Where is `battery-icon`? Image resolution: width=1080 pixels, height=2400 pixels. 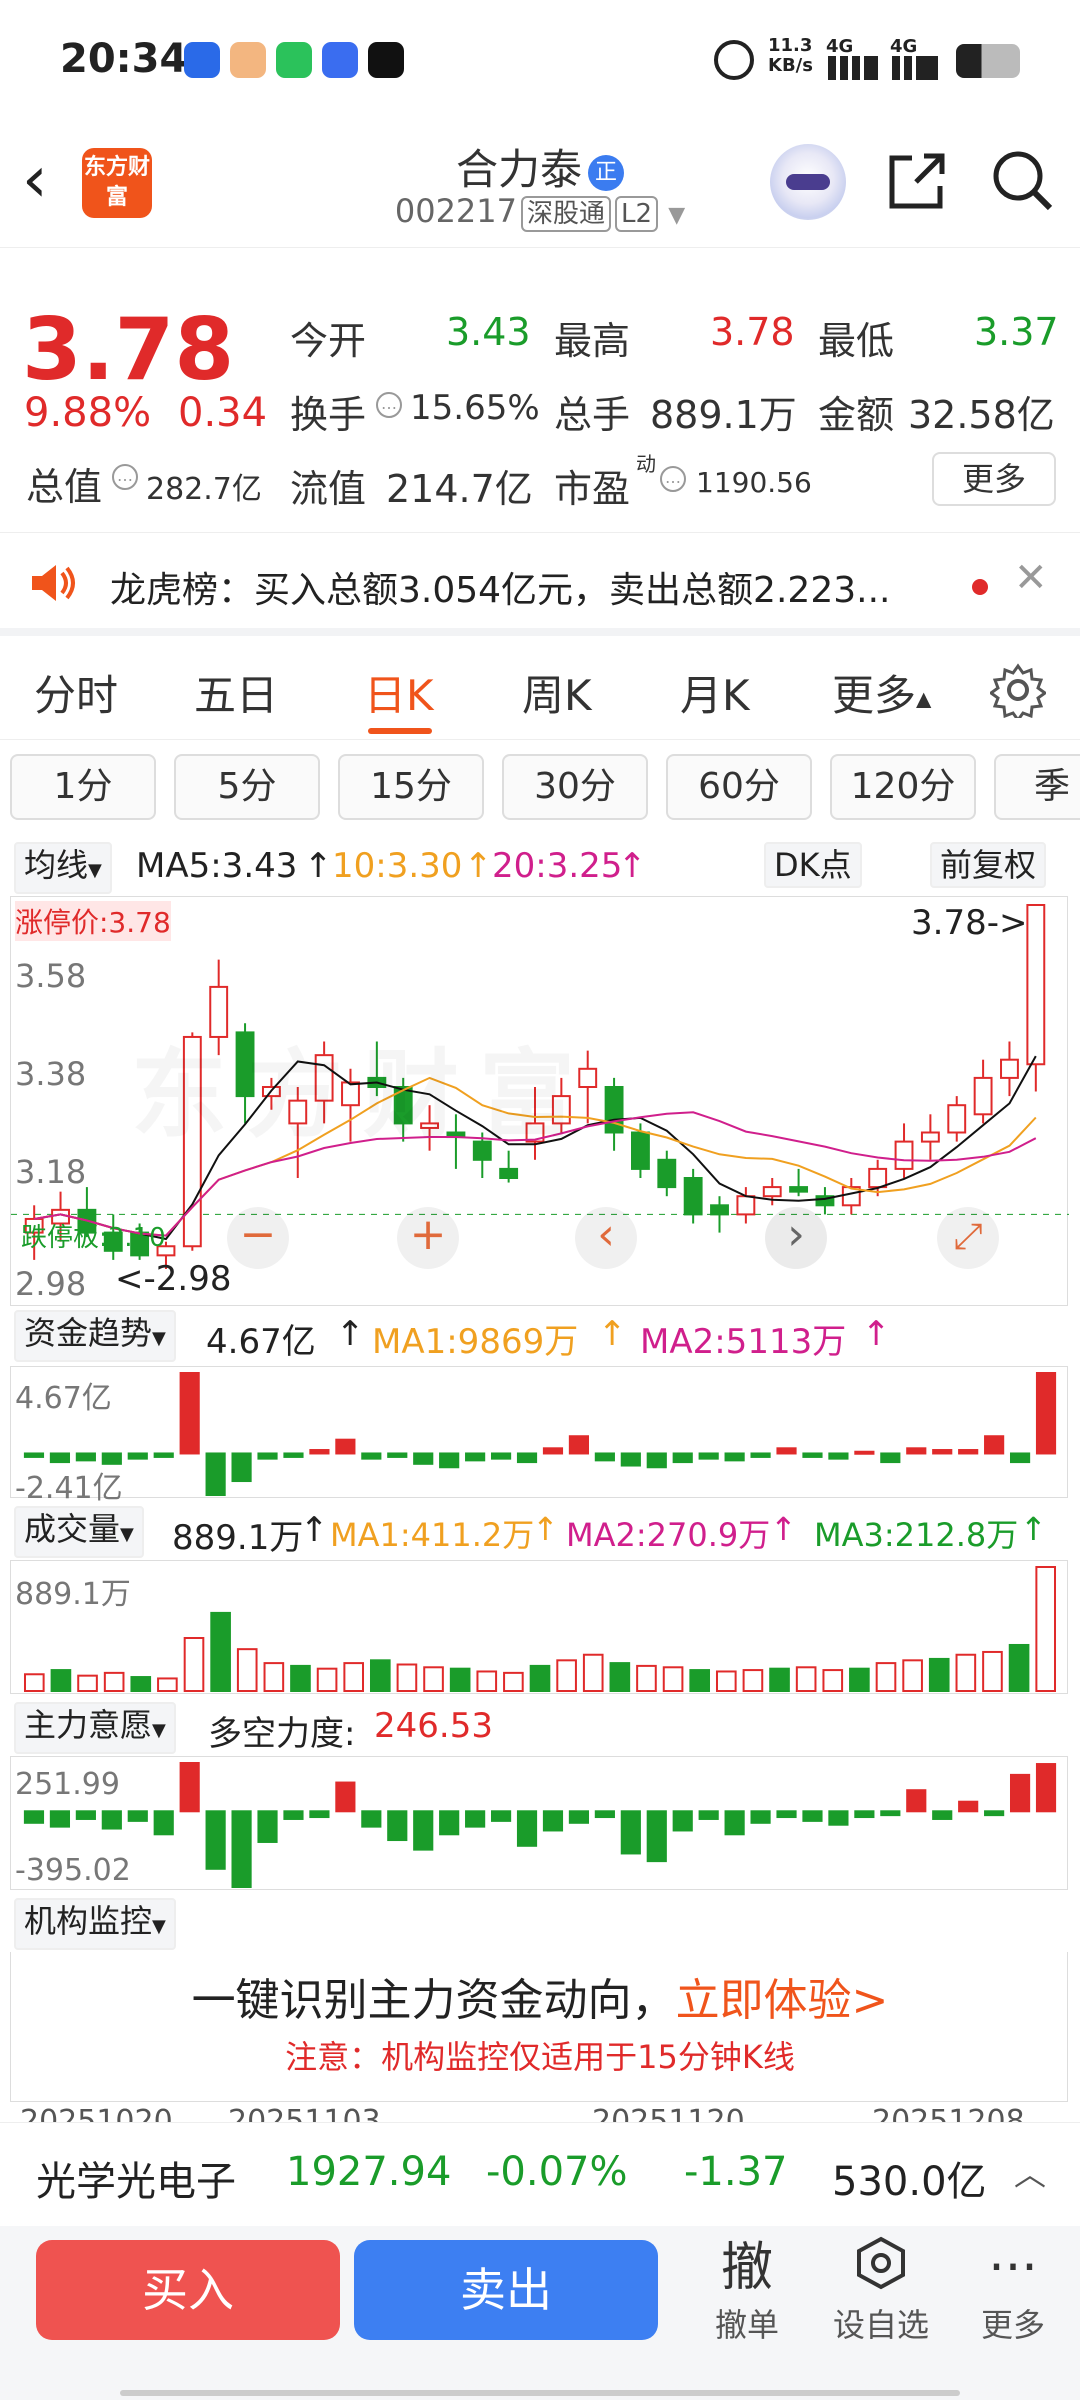 battery-icon is located at coordinates (988, 61).